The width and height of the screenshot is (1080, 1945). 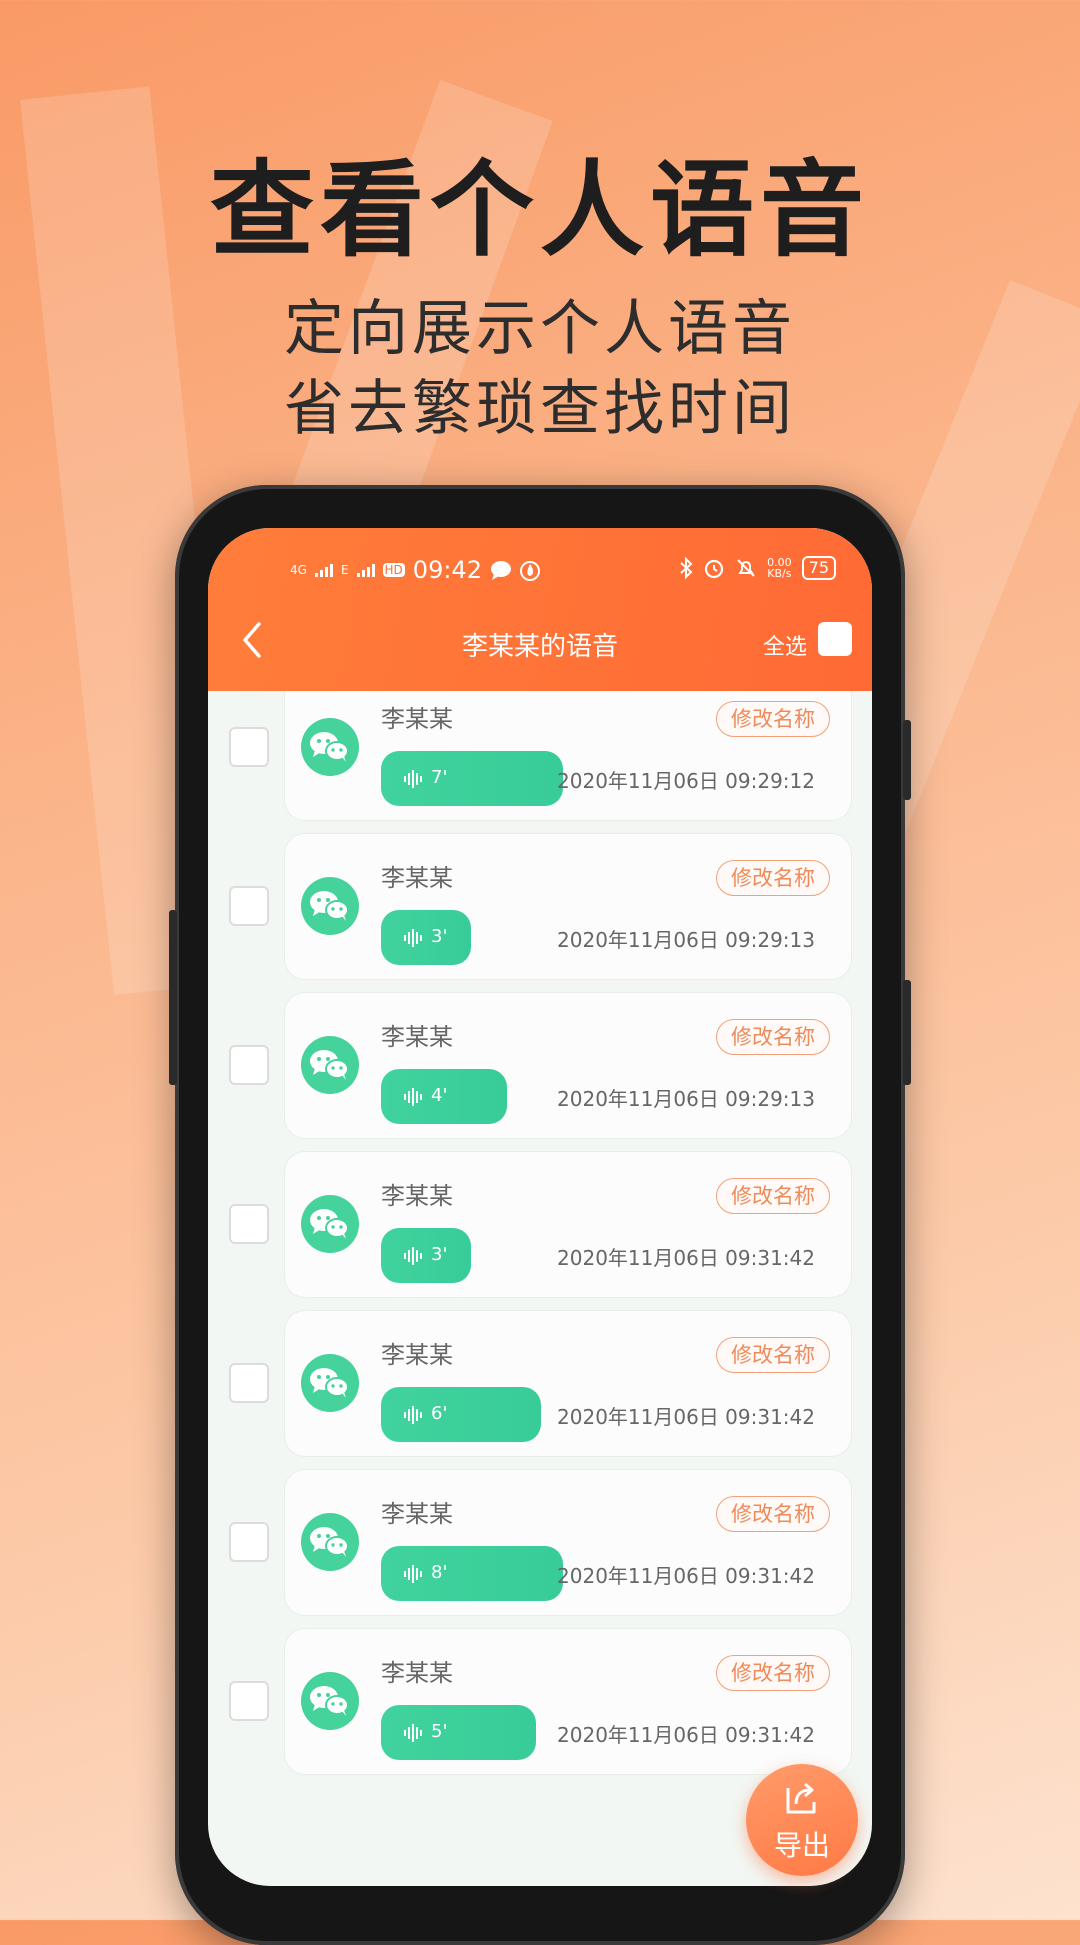 What do you see at coordinates (439, 1413) in the screenshot?
I see `voice-duration: 6'` at bounding box center [439, 1413].